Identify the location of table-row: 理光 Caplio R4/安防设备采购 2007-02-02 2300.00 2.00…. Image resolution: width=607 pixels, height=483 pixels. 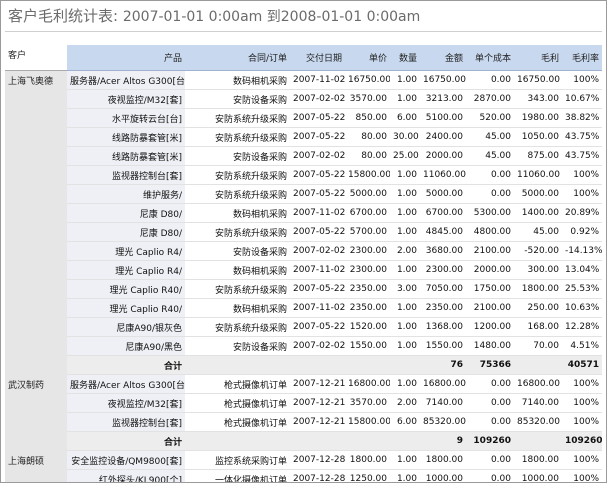
(303, 251).